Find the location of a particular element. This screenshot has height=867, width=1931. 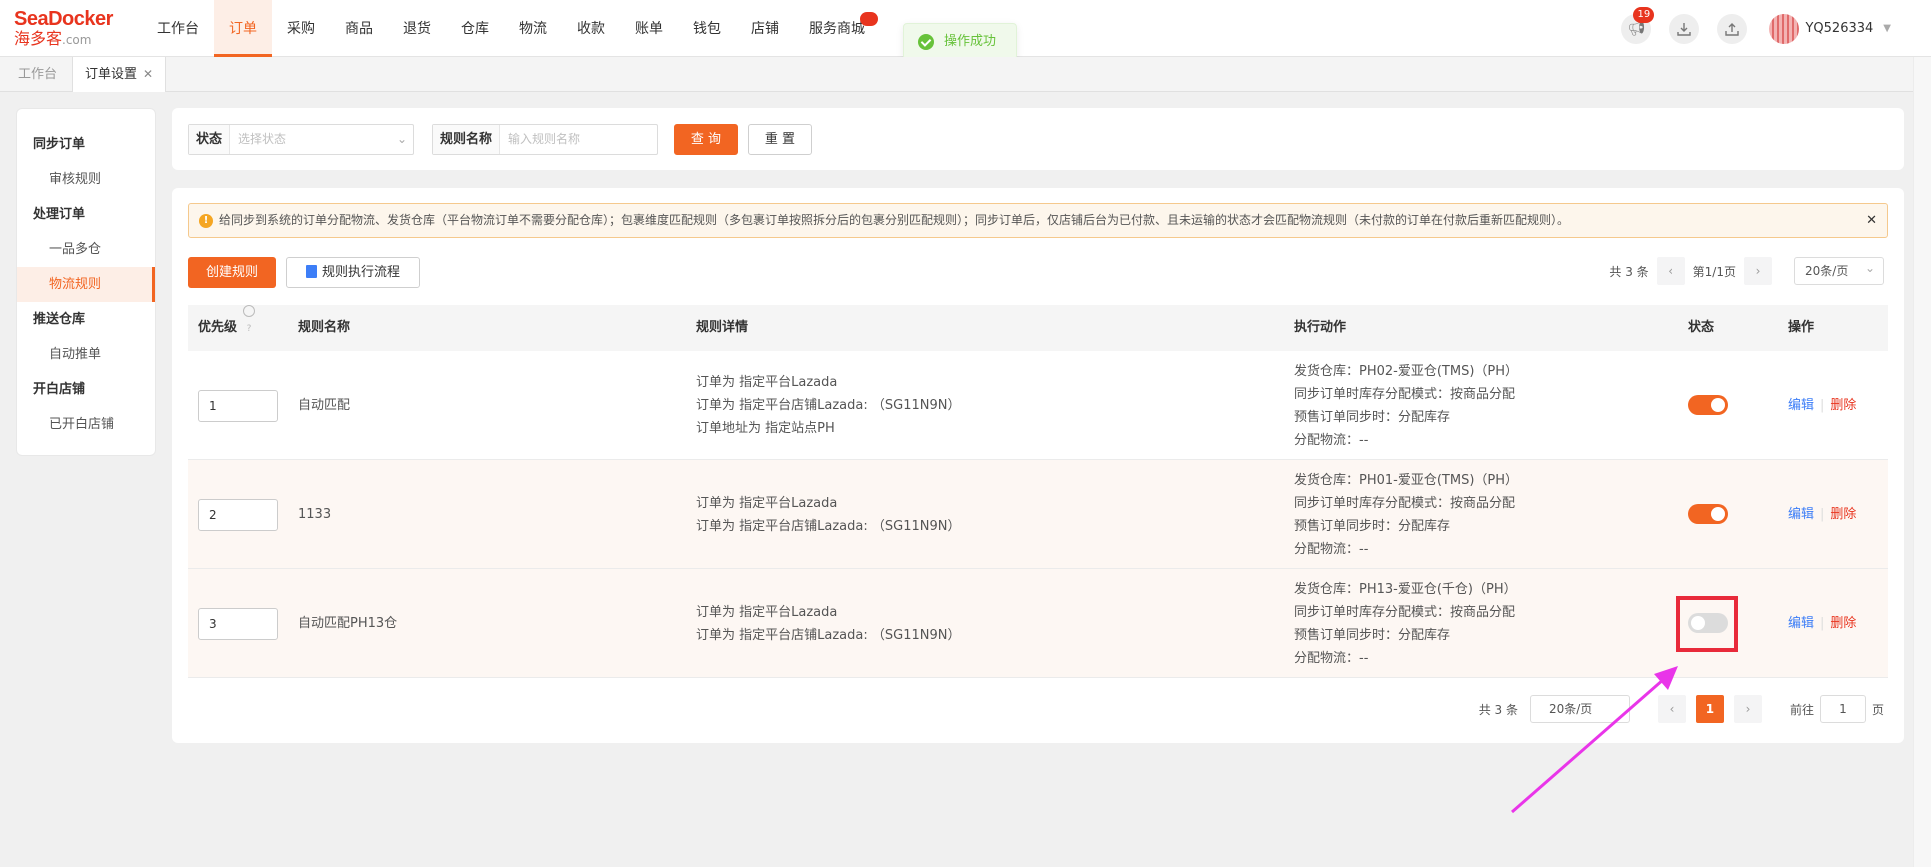

username: YQ526334 is located at coordinates (1839, 28).